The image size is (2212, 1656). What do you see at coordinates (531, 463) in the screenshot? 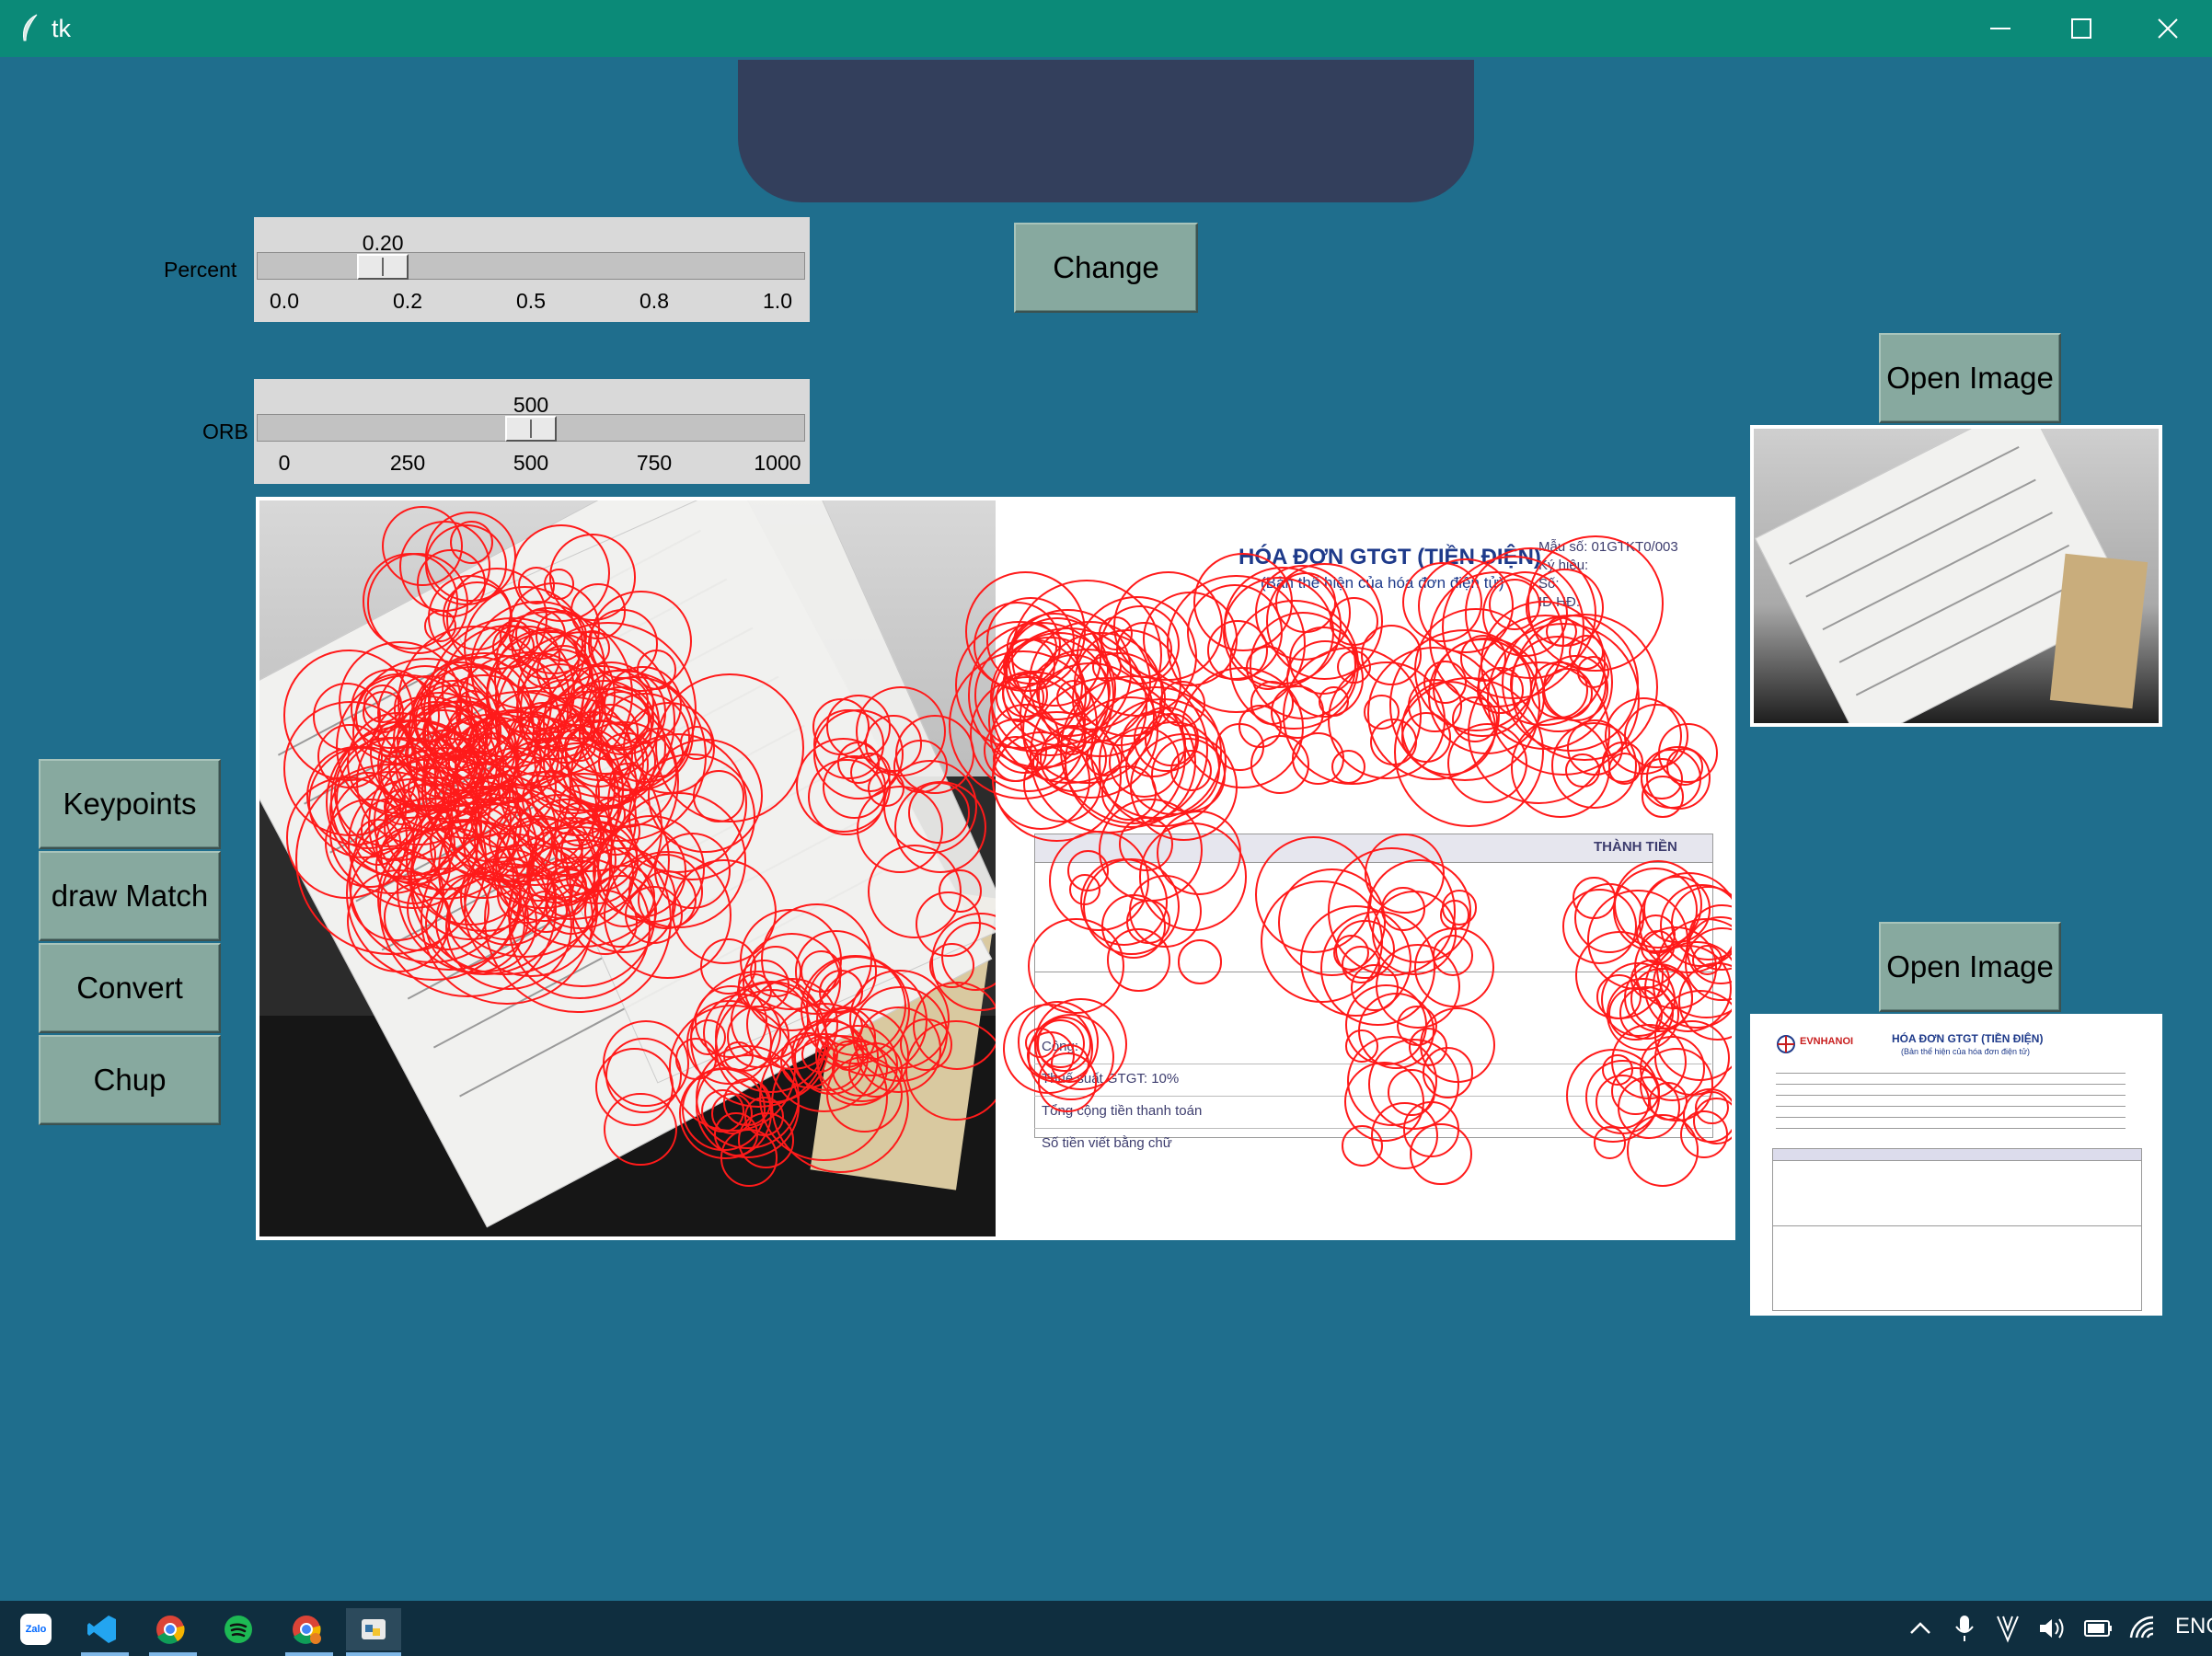
I see `orb-tick: 500` at bounding box center [531, 463].